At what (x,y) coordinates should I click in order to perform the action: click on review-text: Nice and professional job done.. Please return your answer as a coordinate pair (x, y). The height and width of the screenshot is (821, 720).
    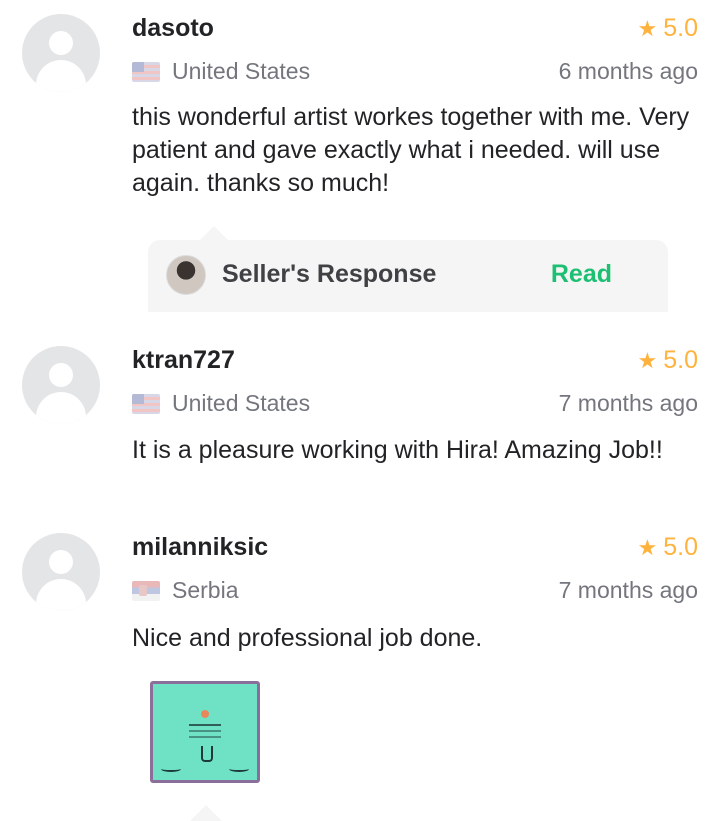
    Looking at the image, I should click on (307, 638).